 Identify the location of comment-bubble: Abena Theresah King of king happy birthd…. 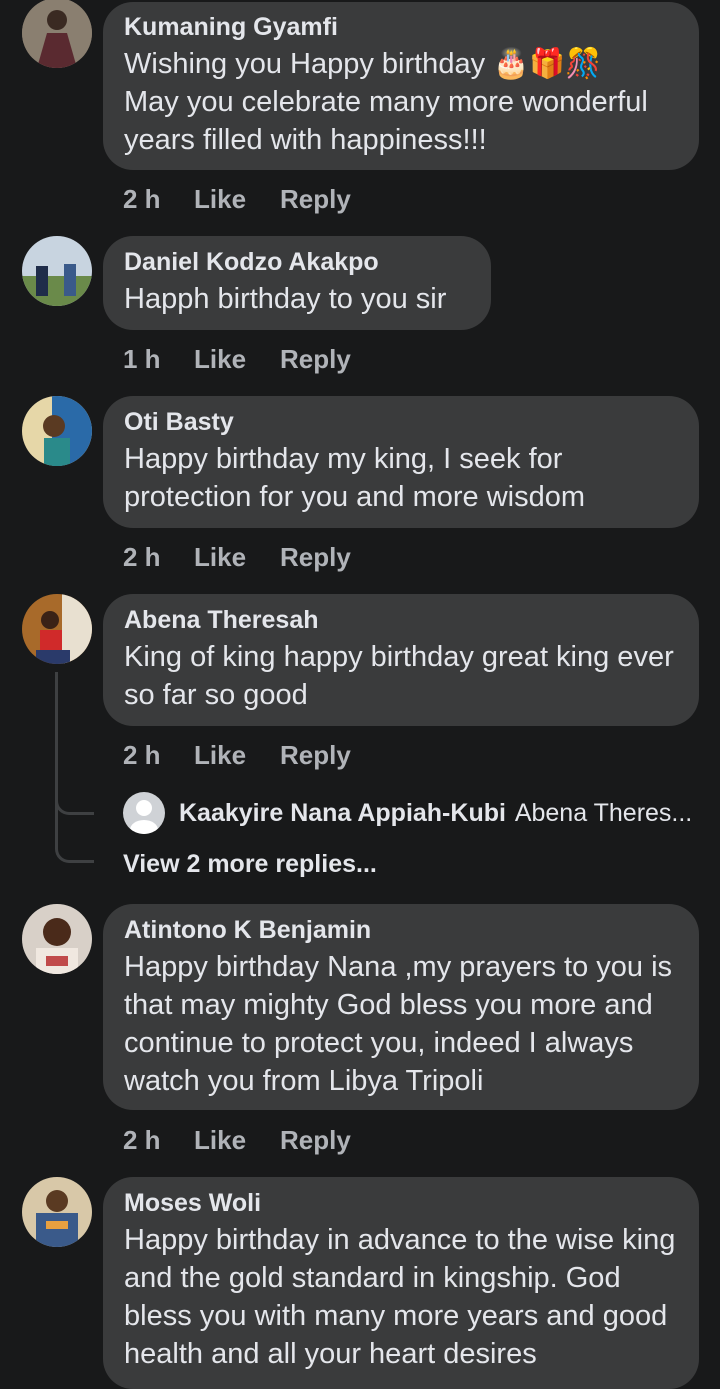
(401, 660).